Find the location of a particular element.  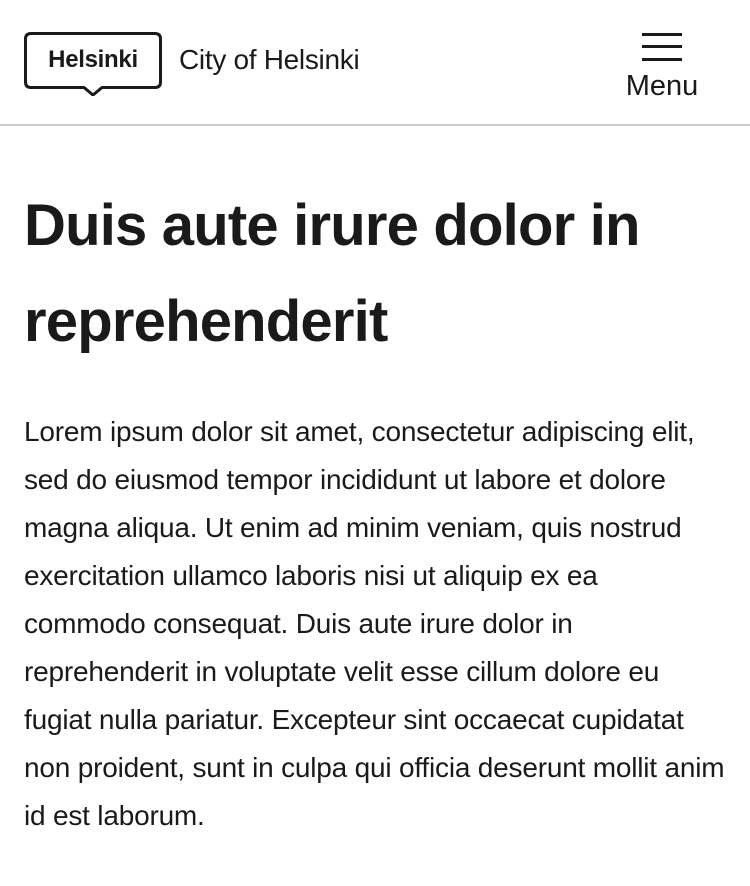

helsinki-logo: Helsinki is located at coordinates (93, 64).